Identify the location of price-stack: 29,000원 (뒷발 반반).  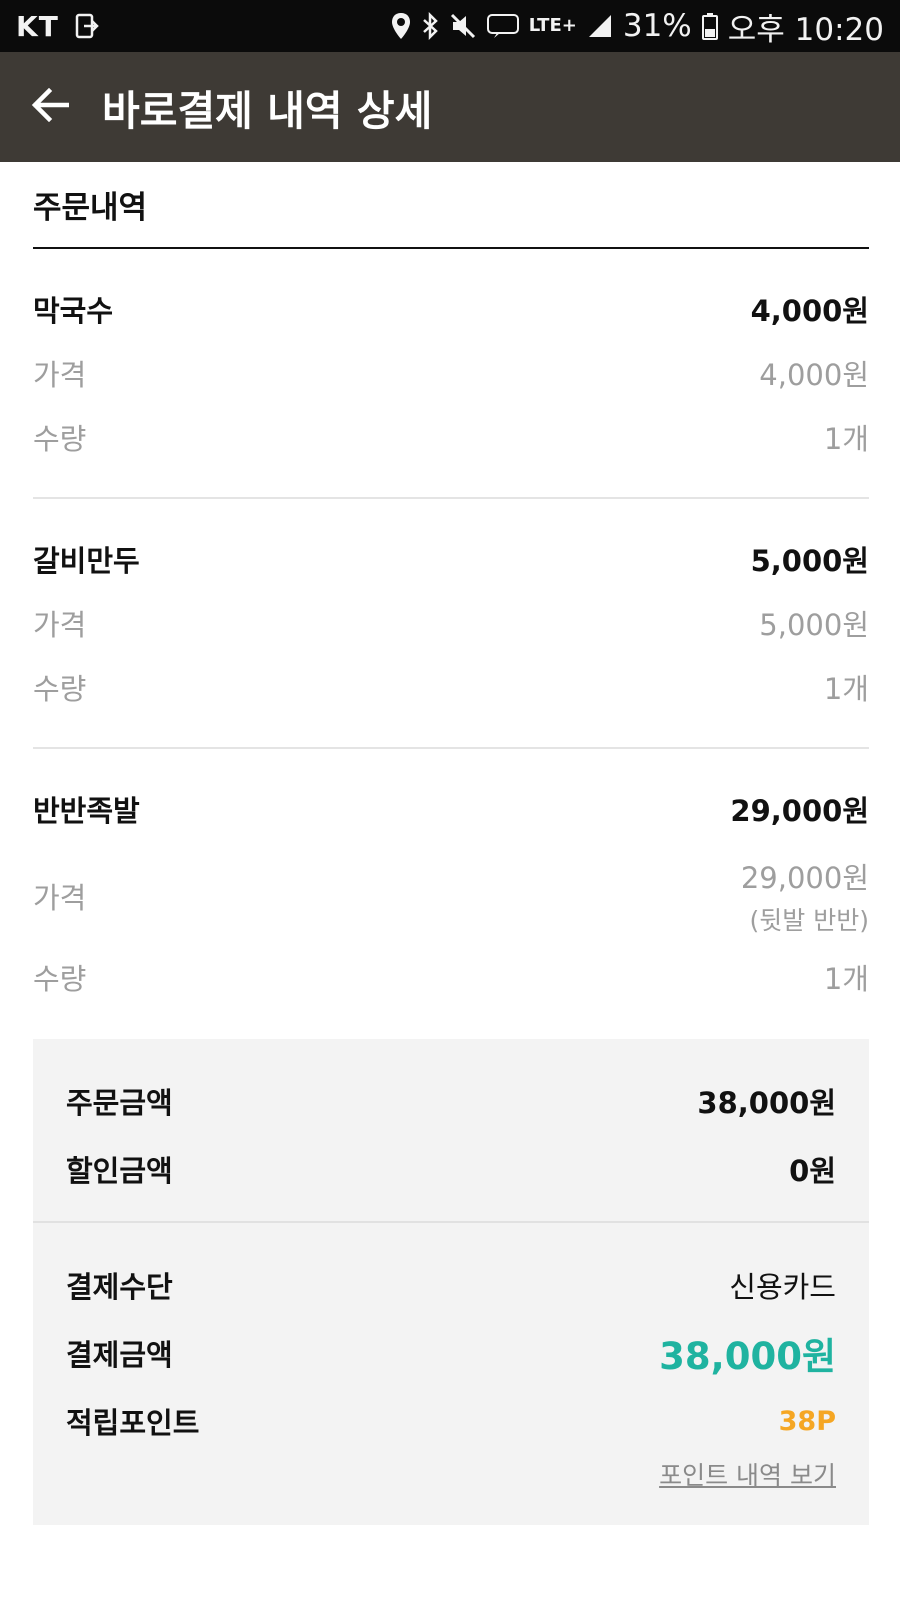
(805, 896).